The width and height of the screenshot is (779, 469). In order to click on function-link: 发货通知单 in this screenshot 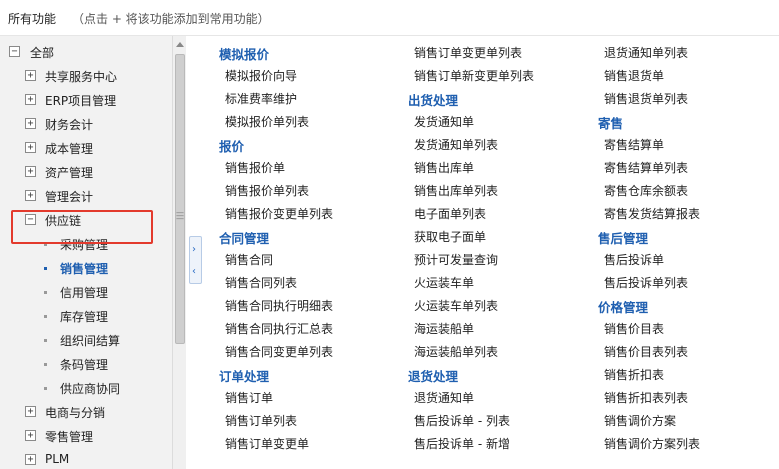, I will do `click(444, 121)`.